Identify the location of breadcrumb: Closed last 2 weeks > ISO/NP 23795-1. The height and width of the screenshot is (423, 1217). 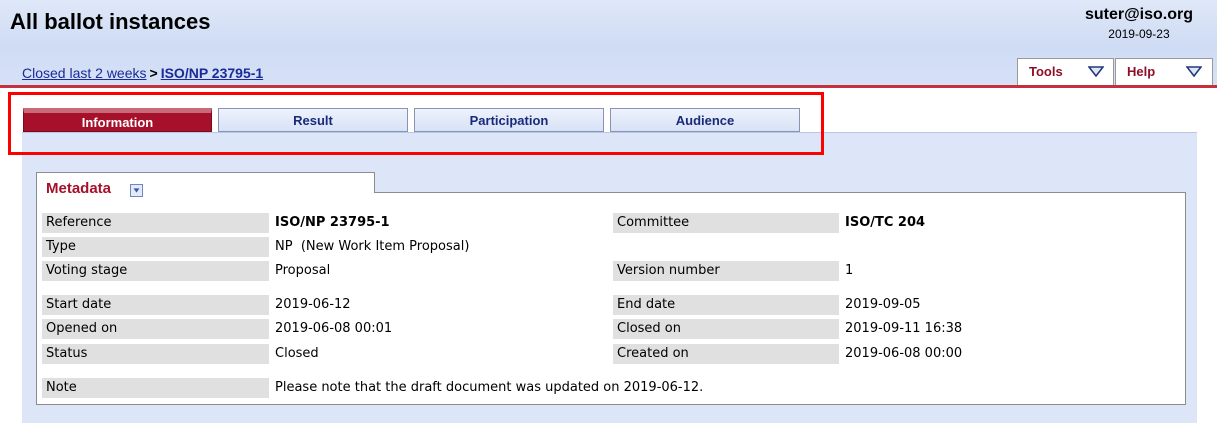
(142, 73).